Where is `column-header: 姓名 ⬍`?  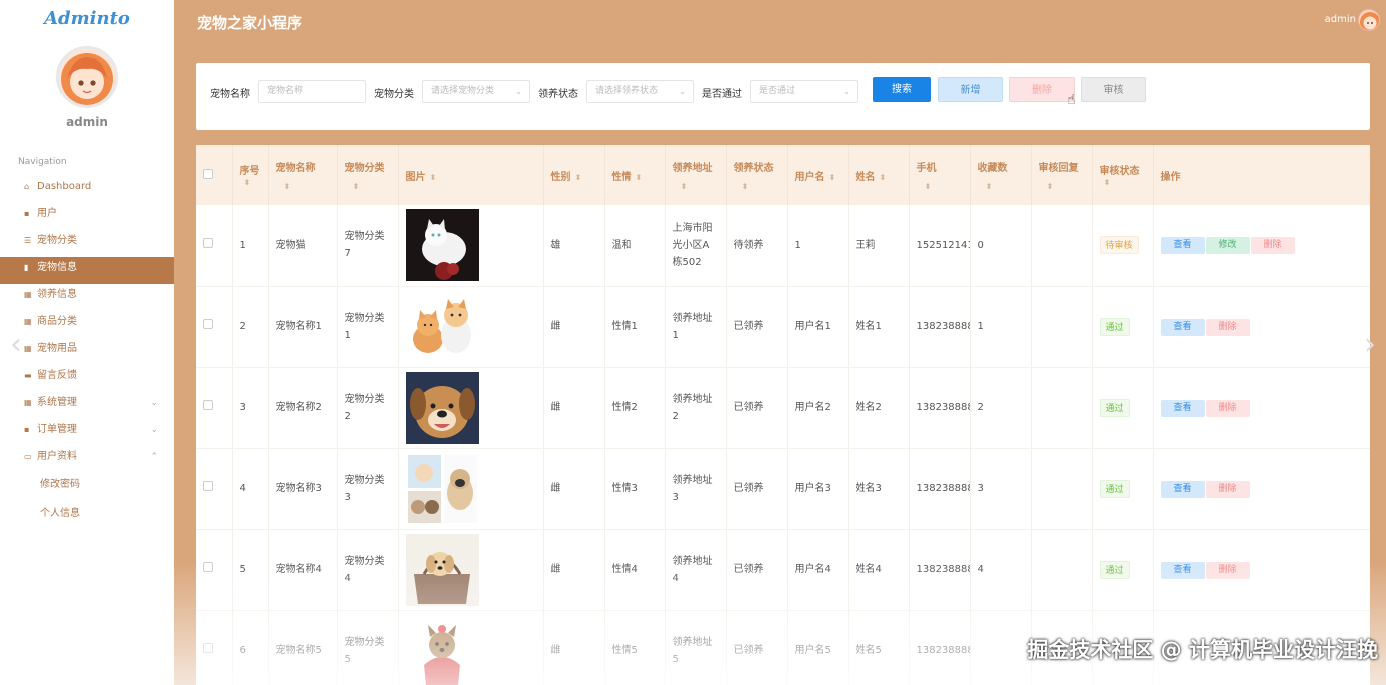 column-header: 姓名 ⬍ is located at coordinates (879, 175).